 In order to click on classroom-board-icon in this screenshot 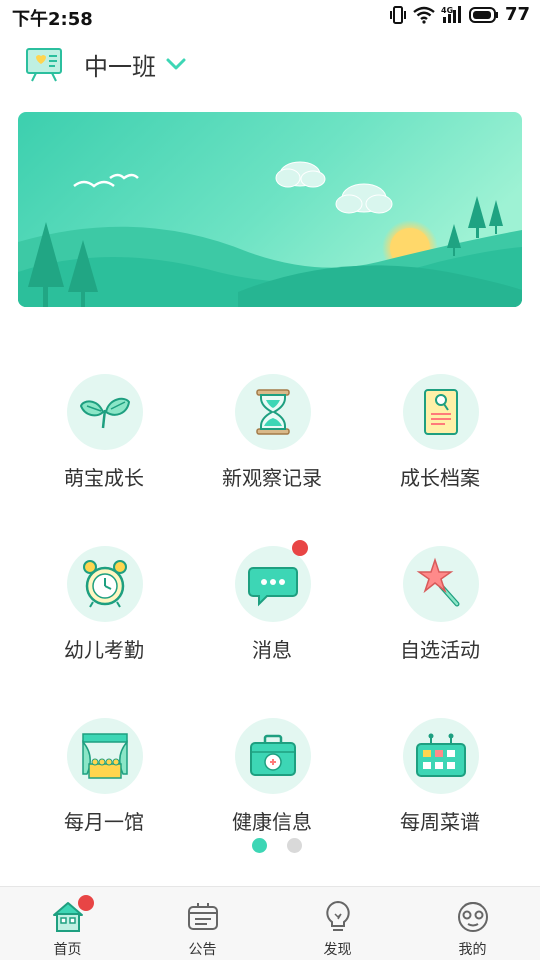, I will do `click(44, 65)`.